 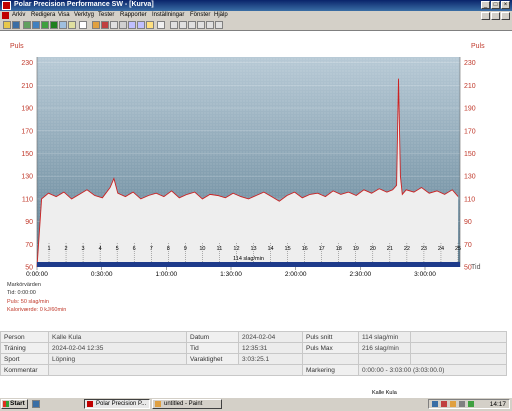 I want to click on lap-label: 19, so click(x=356, y=249).